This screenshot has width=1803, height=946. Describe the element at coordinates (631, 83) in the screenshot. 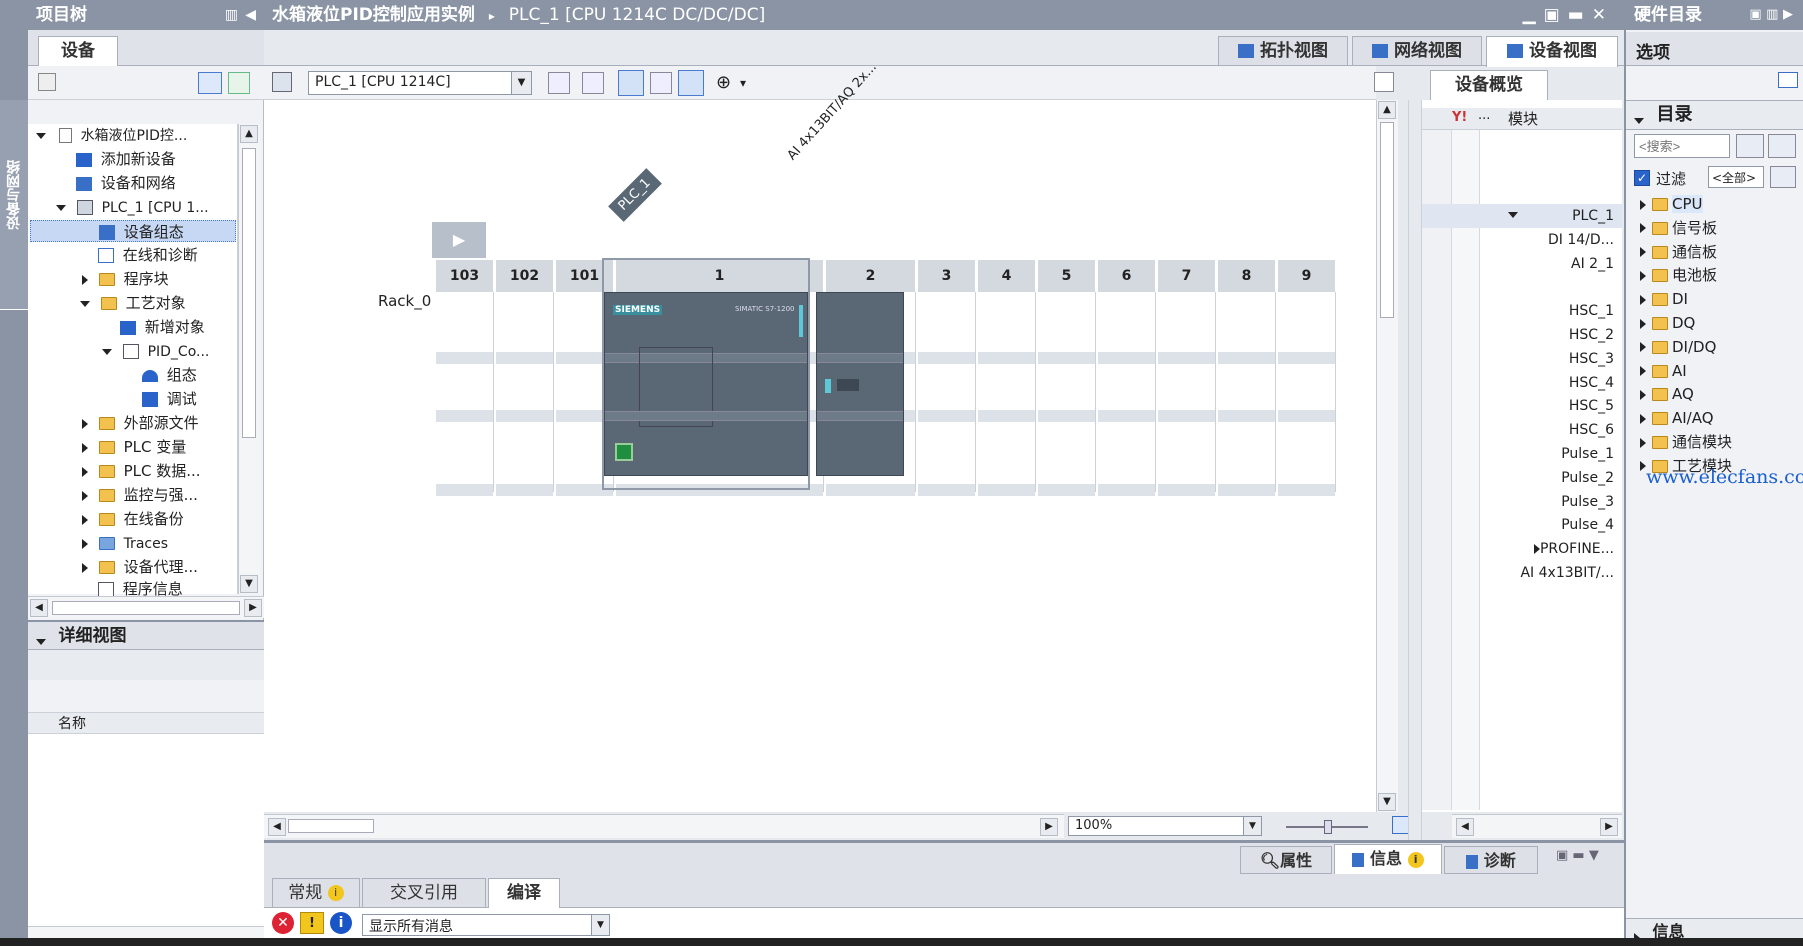

I see `edit-icon` at that location.